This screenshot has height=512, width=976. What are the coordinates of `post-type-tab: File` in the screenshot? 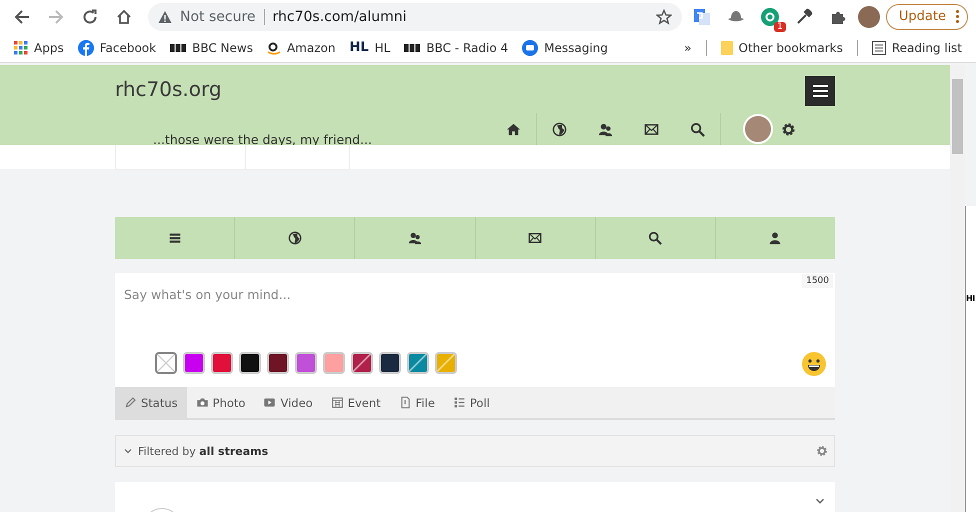 It's located at (417, 402).